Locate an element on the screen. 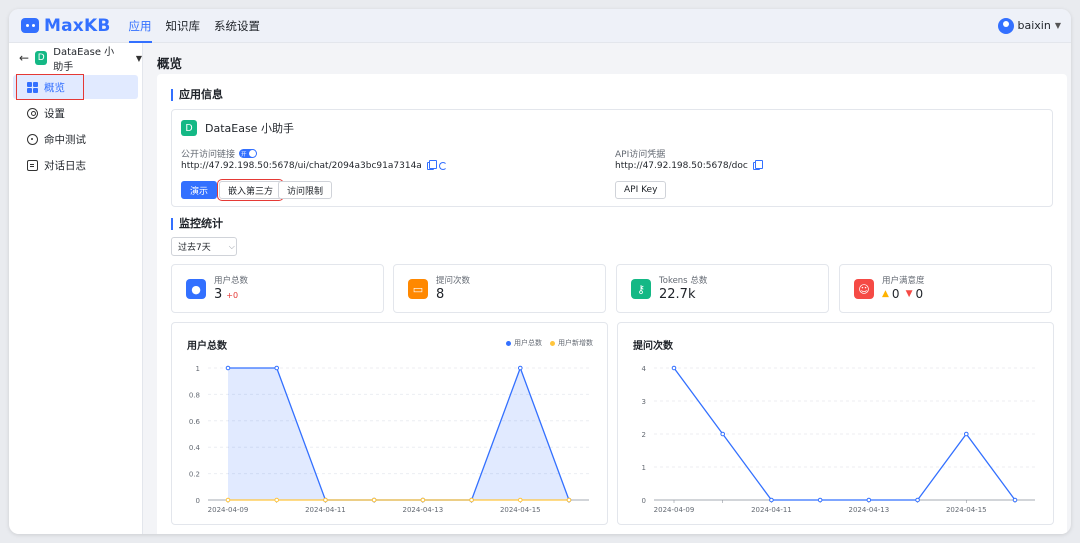 Image resolution: width=1080 pixels, height=543 pixels. embed-third-party-button: 嵌入第三方 is located at coordinates (250, 190).